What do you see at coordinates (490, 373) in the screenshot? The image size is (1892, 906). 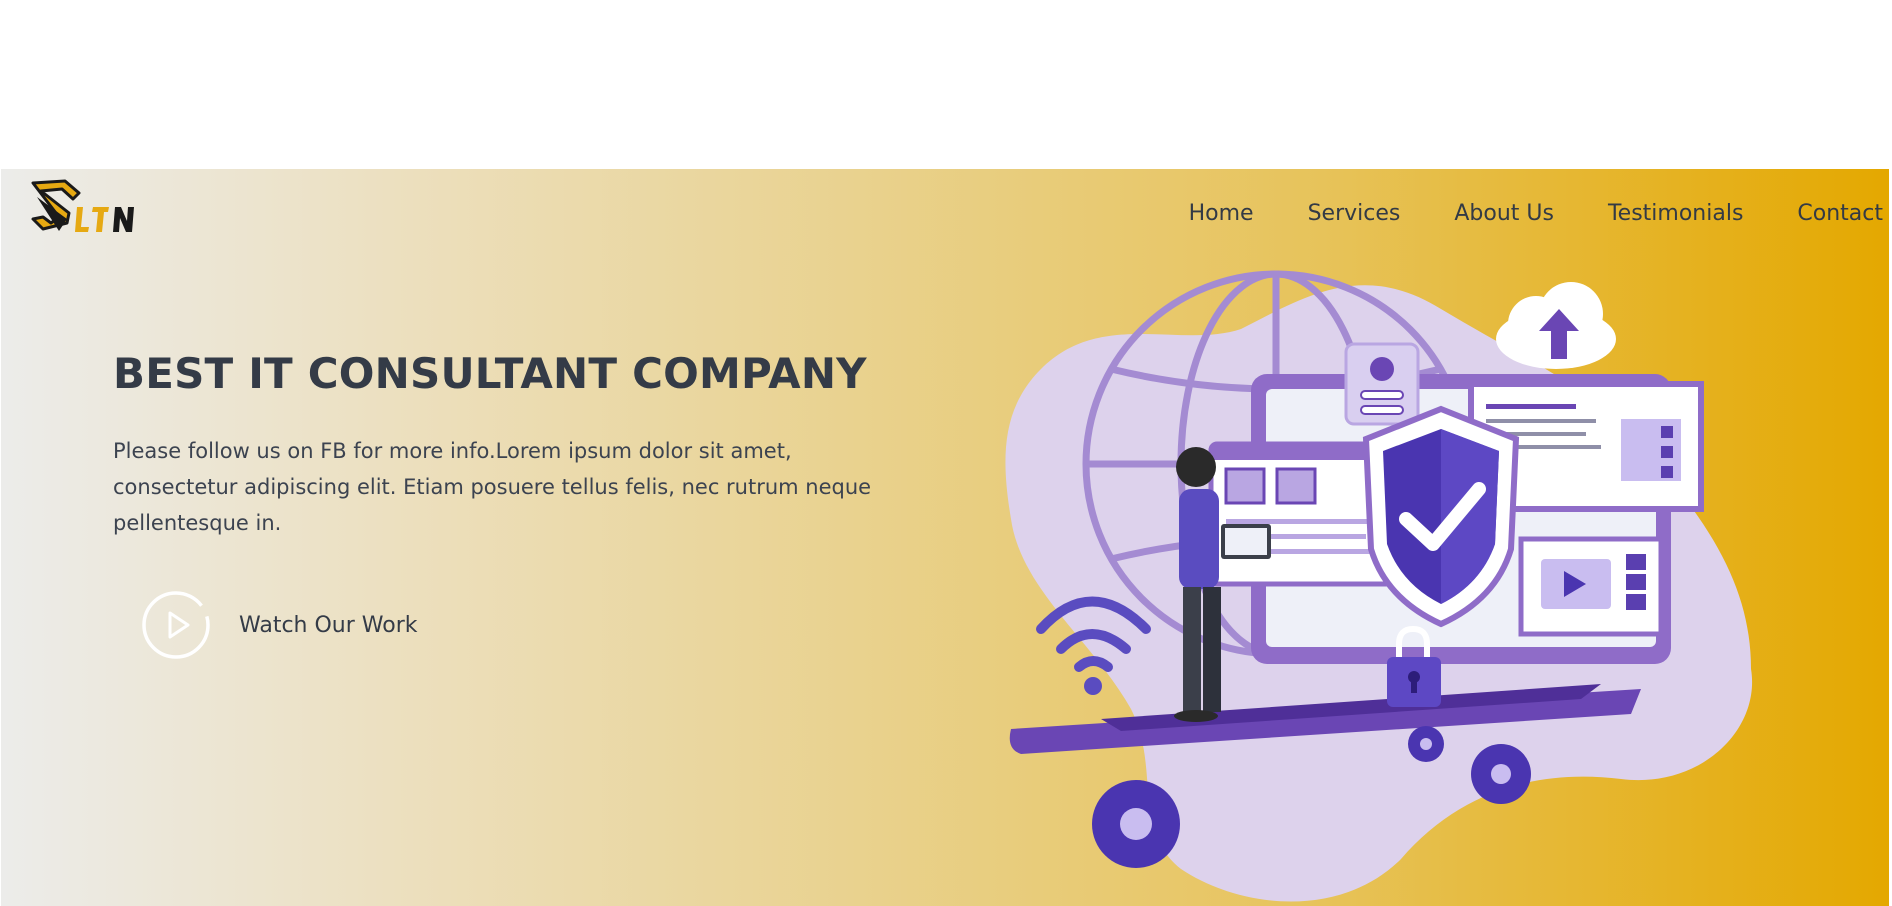 I see `hero-title: BEST IT CONSULTANT COMPANY` at bounding box center [490, 373].